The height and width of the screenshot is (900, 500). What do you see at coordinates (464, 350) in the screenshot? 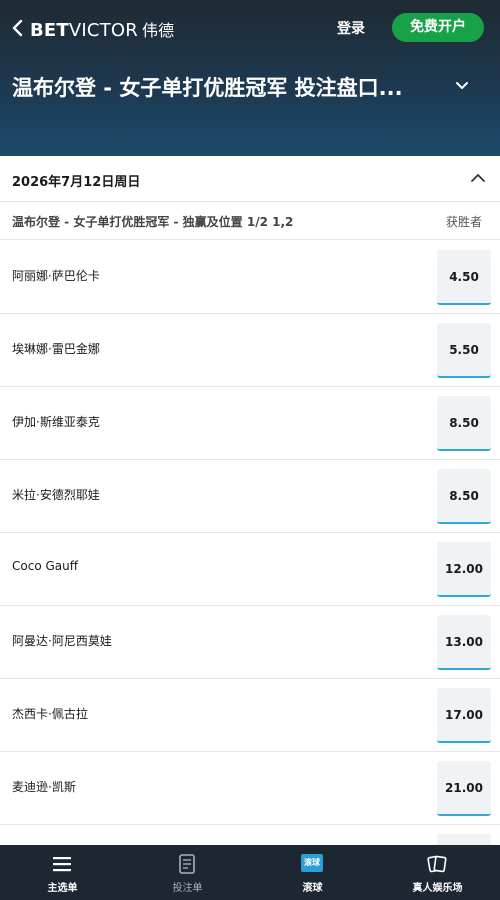
I see `odds-button: 5.50` at bounding box center [464, 350].